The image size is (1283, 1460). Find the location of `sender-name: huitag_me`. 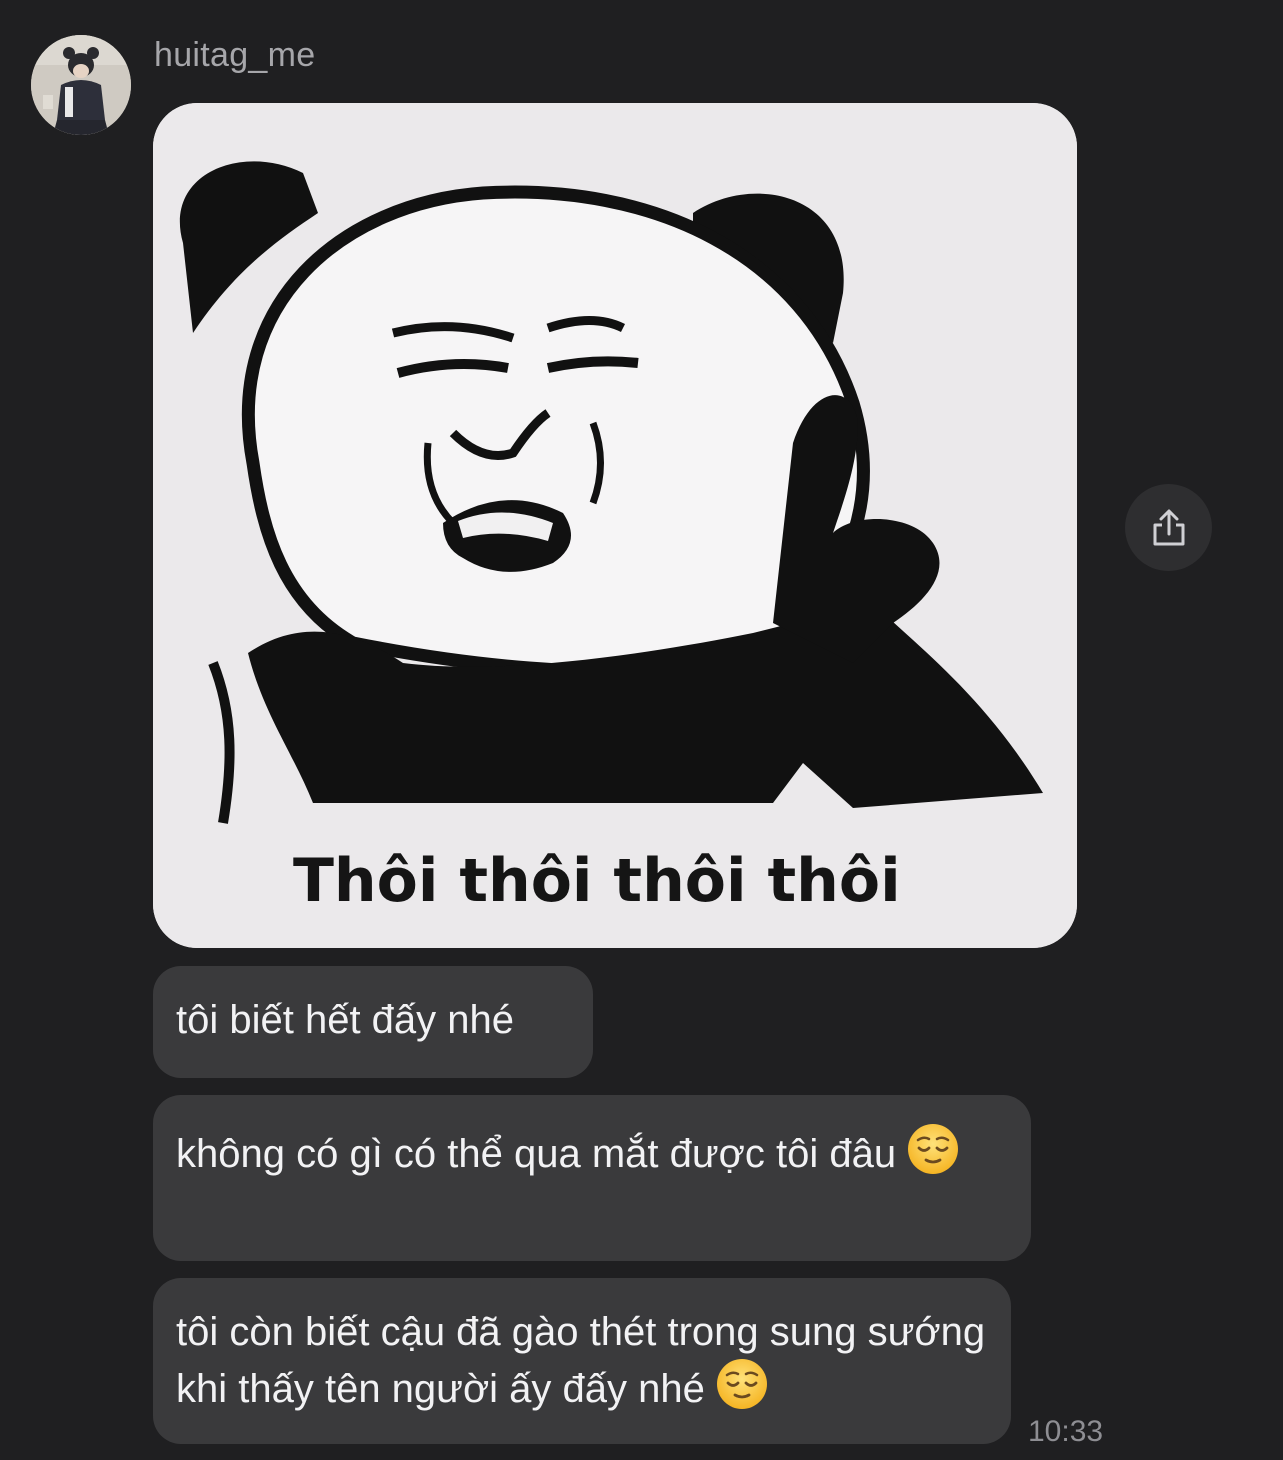

sender-name: huitag_me is located at coordinates (234, 55).